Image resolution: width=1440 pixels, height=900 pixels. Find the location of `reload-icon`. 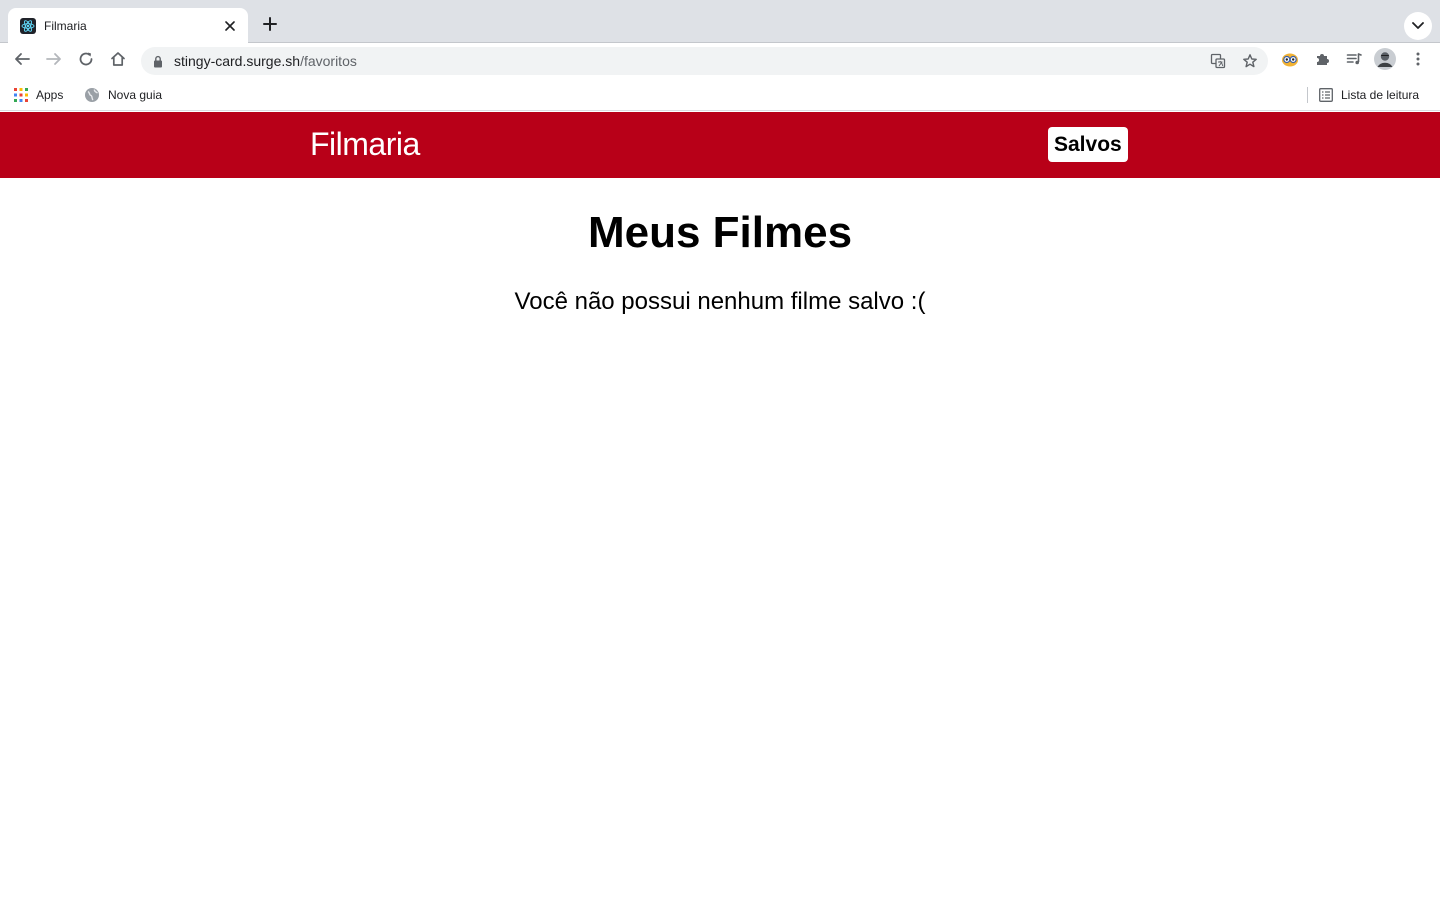

reload-icon is located at coordinates (86, 61).